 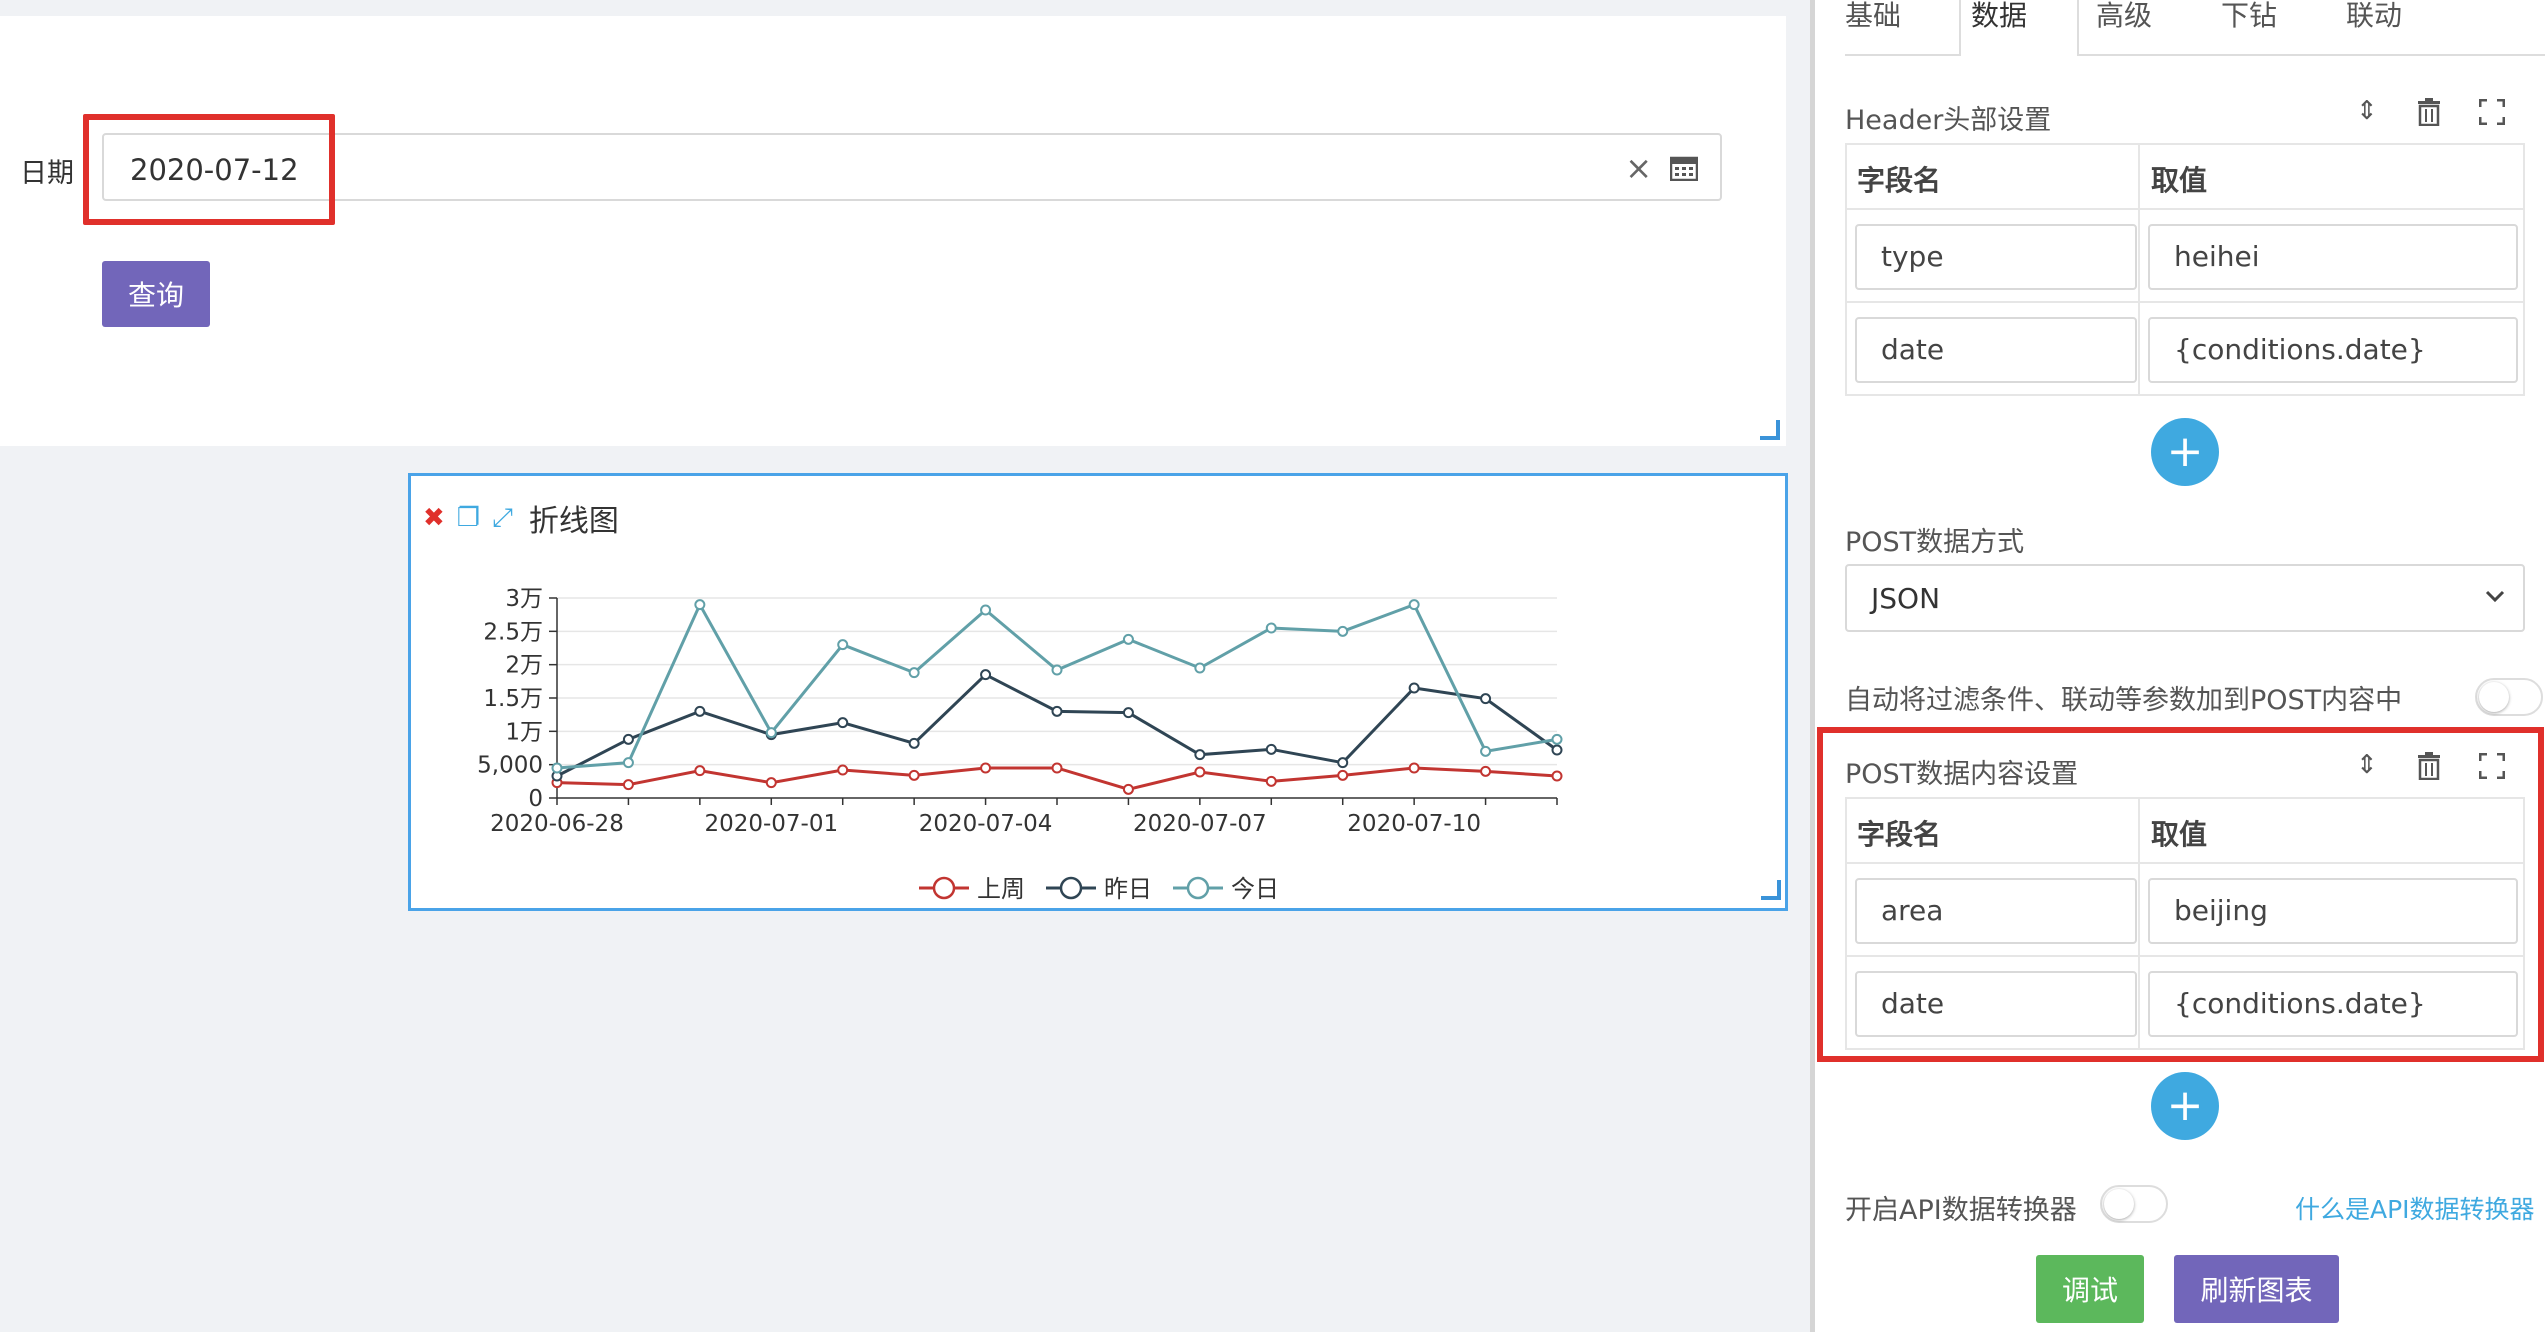 What do you see at coordinates (2495, 596) in the screenshot?
I see `chevron-down-icon` at bounding box center [2495, 596].